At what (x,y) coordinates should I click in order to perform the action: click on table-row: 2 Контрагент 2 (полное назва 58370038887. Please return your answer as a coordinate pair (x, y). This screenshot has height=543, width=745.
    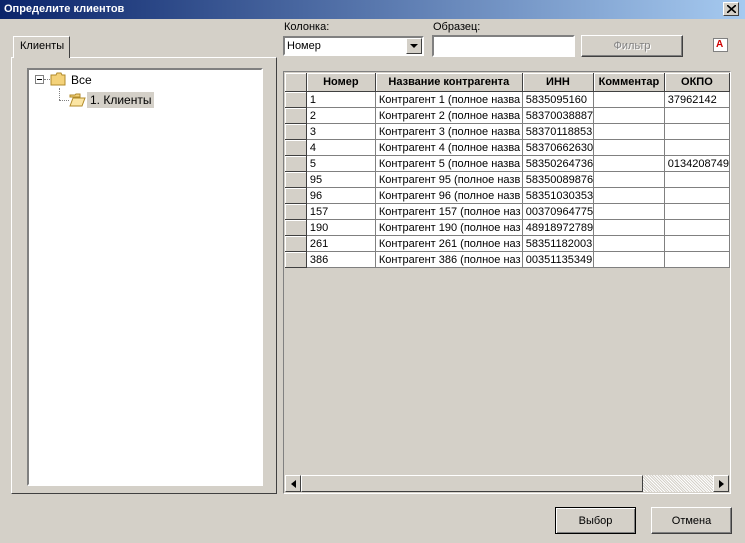
    Looking at the image, I should click on (508, 115).